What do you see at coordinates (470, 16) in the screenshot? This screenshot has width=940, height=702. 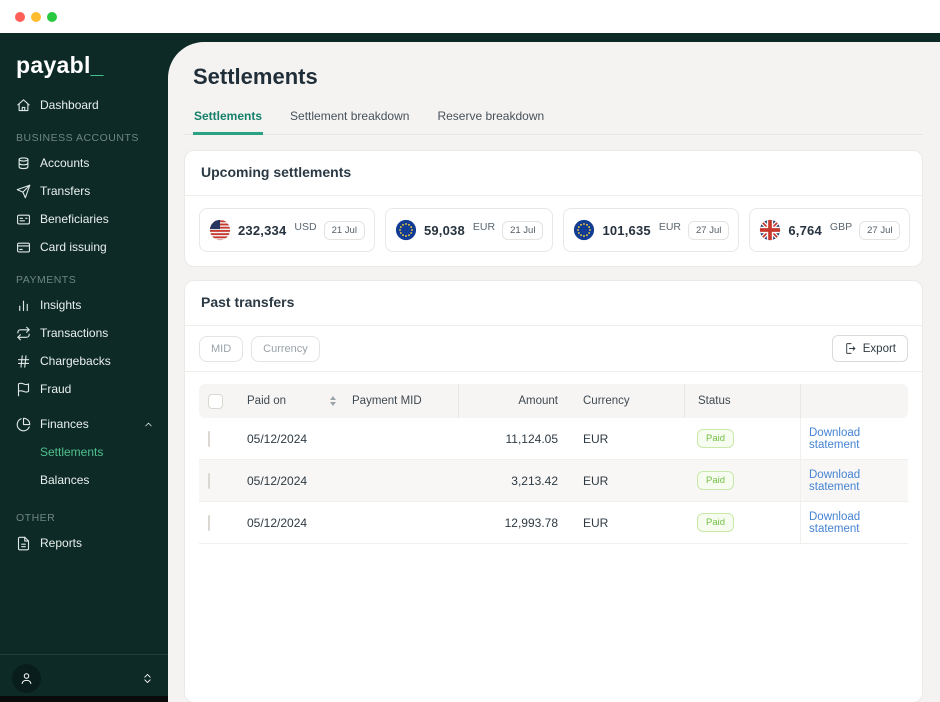 I see `titlebar` at bounding box center [470, 16].